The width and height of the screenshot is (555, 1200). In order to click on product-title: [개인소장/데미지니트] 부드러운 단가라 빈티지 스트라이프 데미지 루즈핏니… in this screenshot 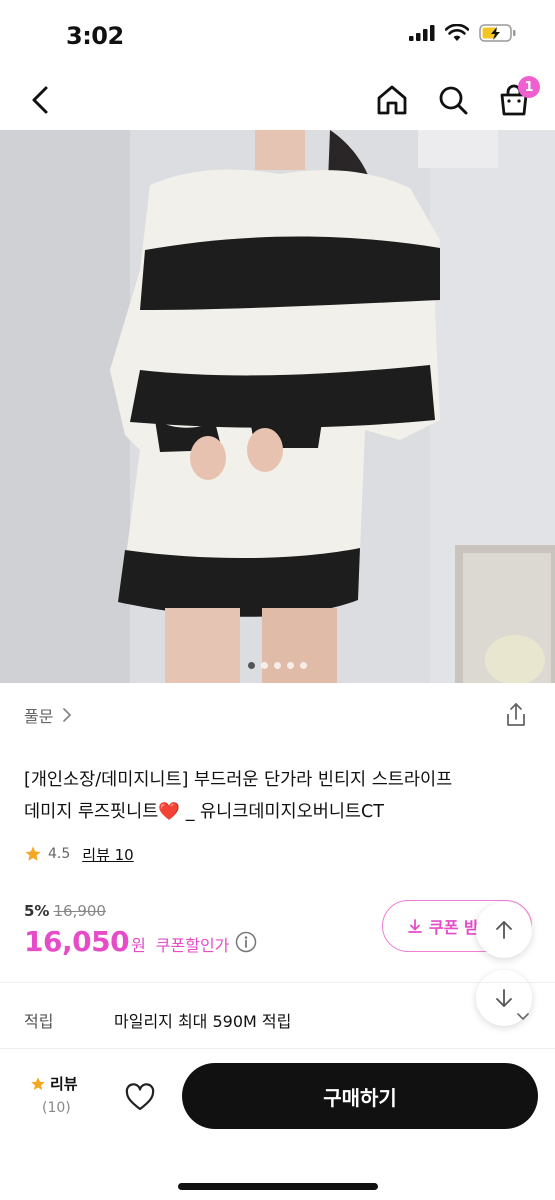, I will do `click(279, 796)`.